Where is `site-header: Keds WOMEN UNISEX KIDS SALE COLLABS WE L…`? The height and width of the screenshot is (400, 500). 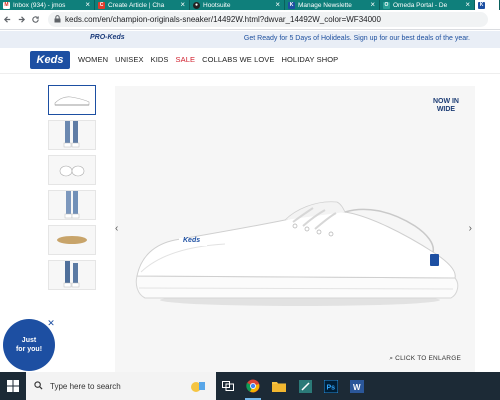 site-header: Keds WOMEN UNISEX KIDS SALE COLLABS WE L… is located at coordinates (250, 61).